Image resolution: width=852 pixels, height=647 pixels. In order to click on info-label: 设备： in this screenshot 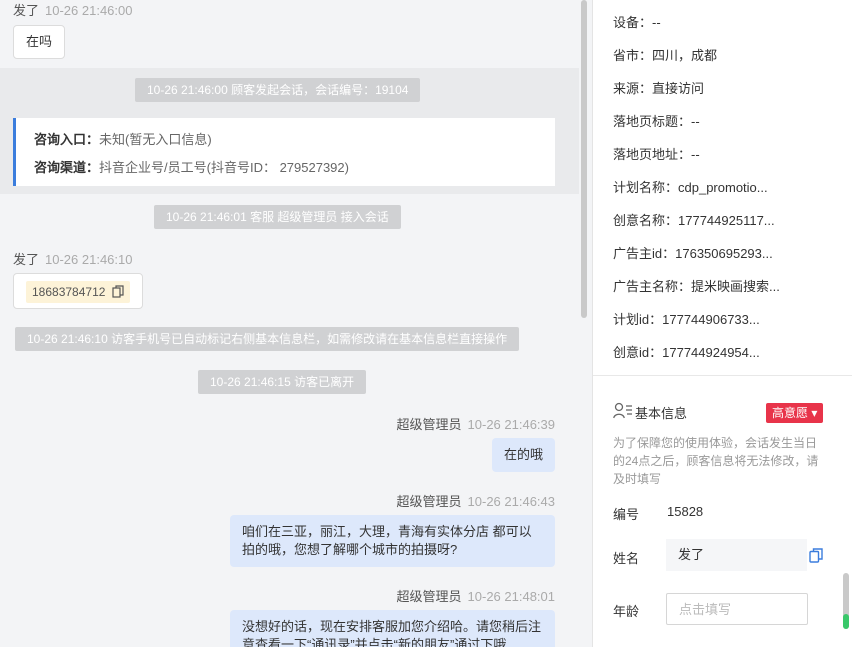, I will do `click(633, 22)`.